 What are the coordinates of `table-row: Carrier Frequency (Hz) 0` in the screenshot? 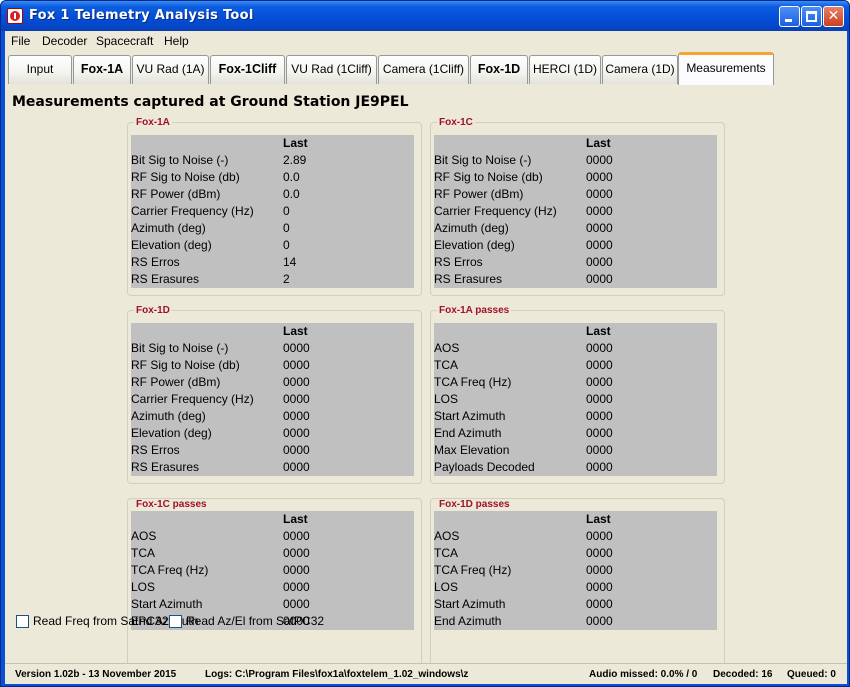 It's located at (272, 211).